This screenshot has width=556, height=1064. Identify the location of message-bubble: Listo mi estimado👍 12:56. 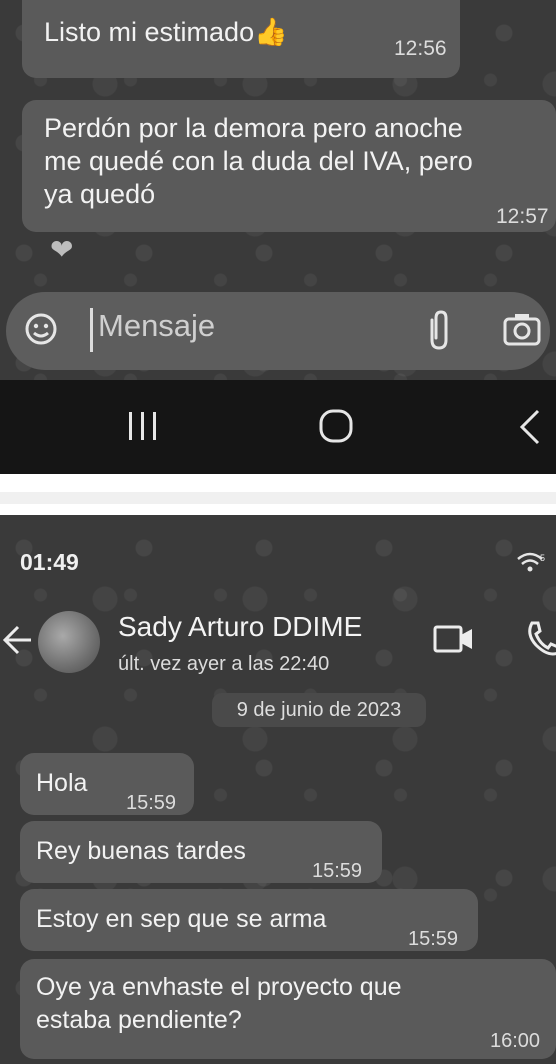
(241, 39).